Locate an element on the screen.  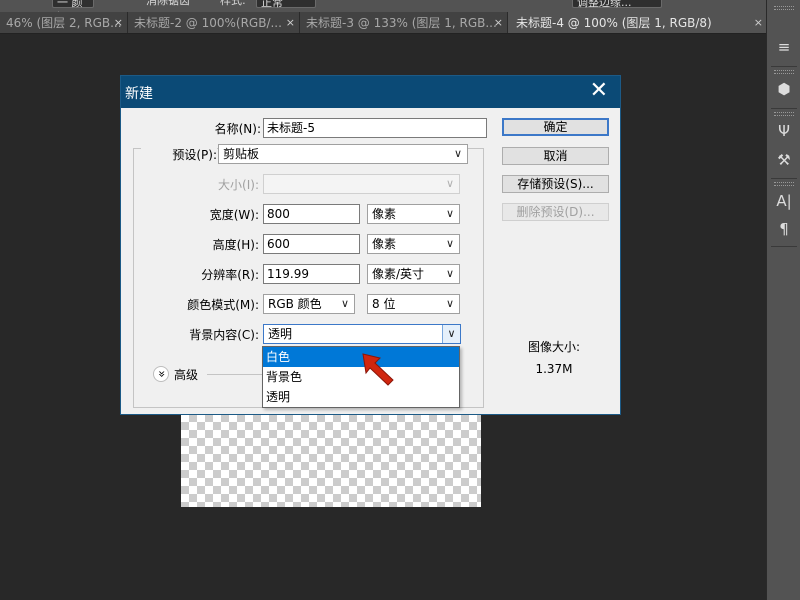
advanced-label: 高级 is located at coordinates (186, 375).